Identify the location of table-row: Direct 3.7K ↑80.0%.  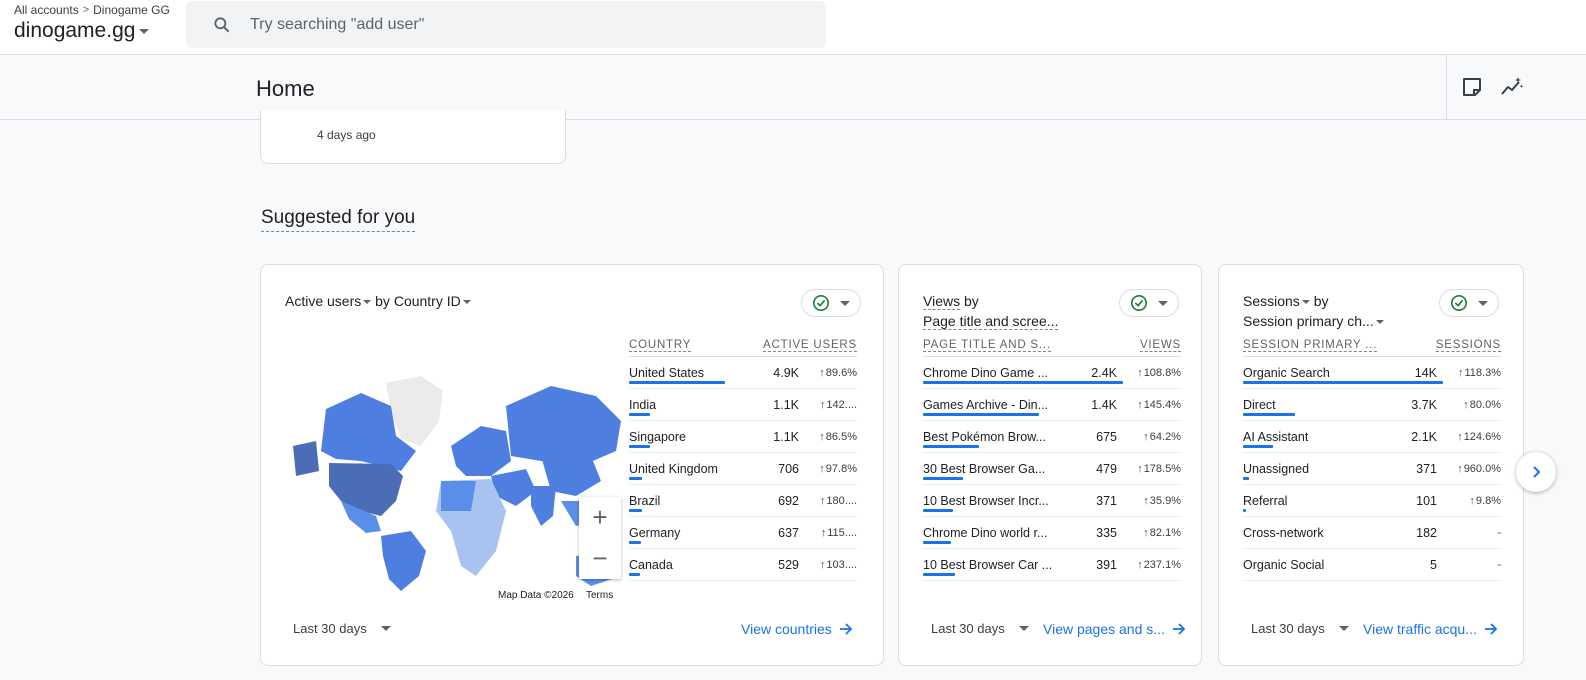
(1372, 405).